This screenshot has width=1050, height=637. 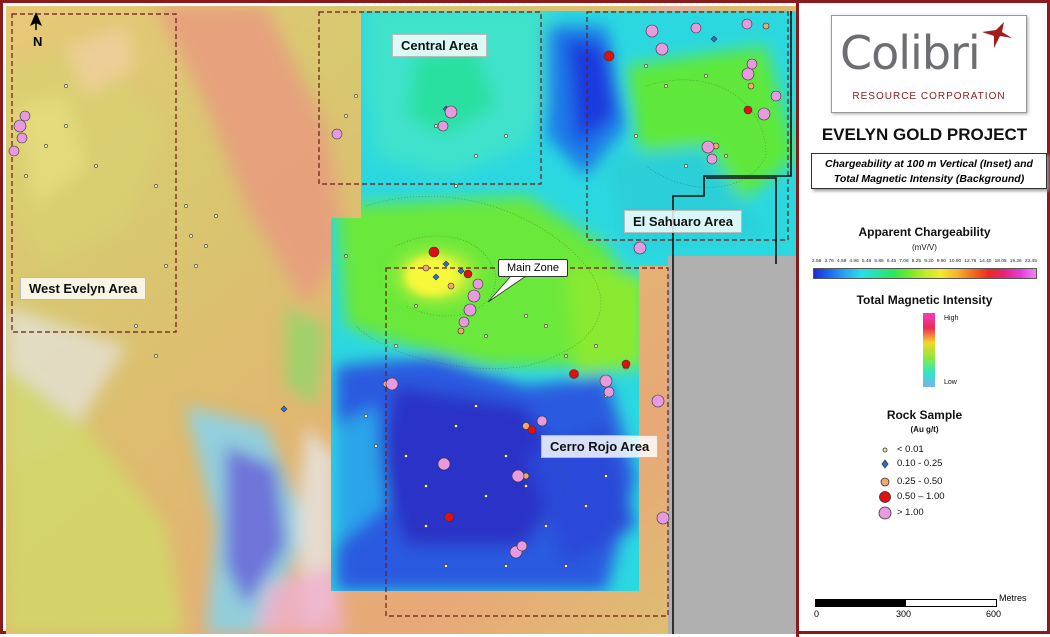 What do you see at coordinates (929, 350) in the screenshot?
I see `tmi-colorbar` at bounding box center [929, 350].